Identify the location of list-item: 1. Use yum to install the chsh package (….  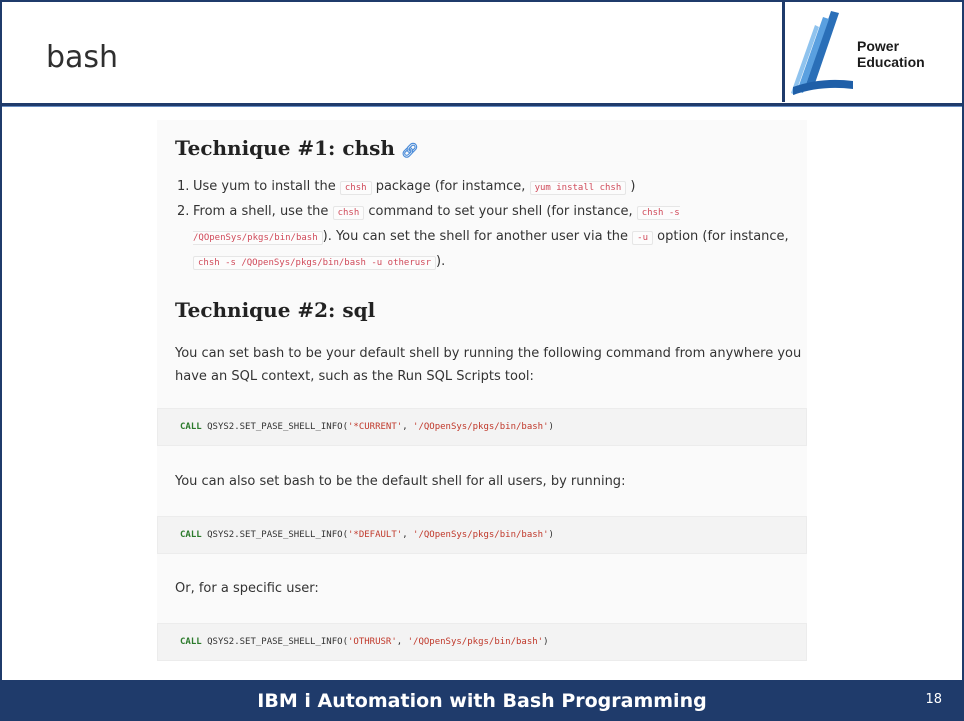
(489, 187).